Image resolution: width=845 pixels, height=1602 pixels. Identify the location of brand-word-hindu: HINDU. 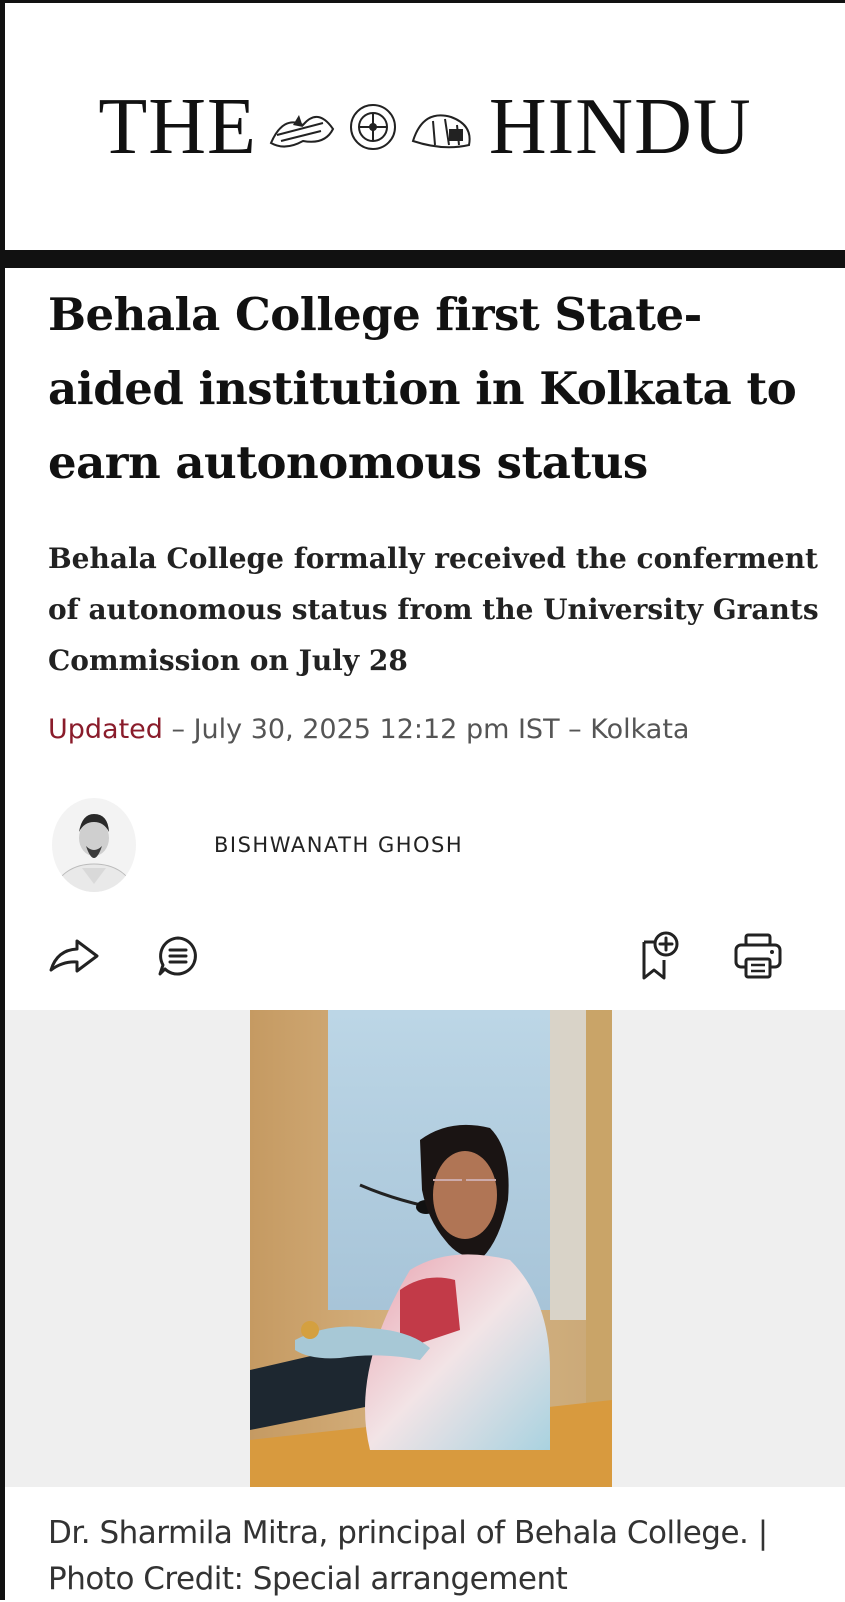
(620, 126).